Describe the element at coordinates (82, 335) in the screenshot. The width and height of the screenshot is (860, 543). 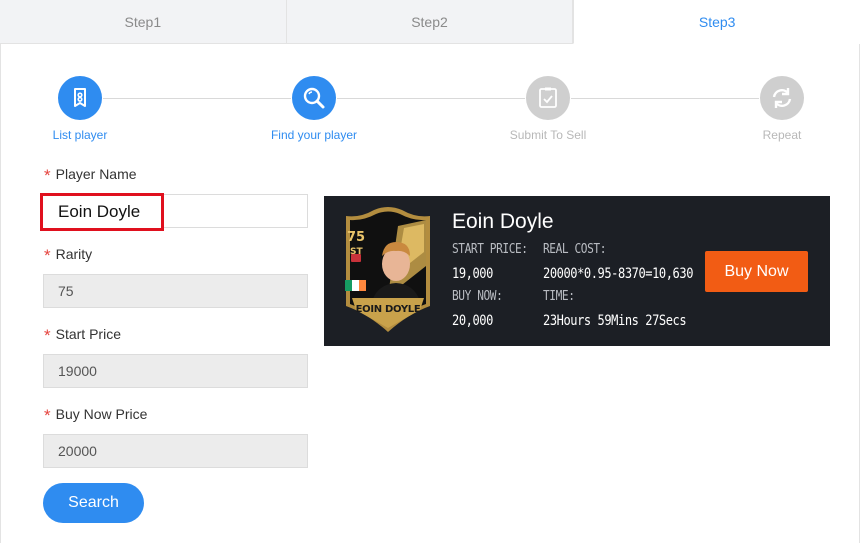
I see `start-price-label: * Start Price` at that location.